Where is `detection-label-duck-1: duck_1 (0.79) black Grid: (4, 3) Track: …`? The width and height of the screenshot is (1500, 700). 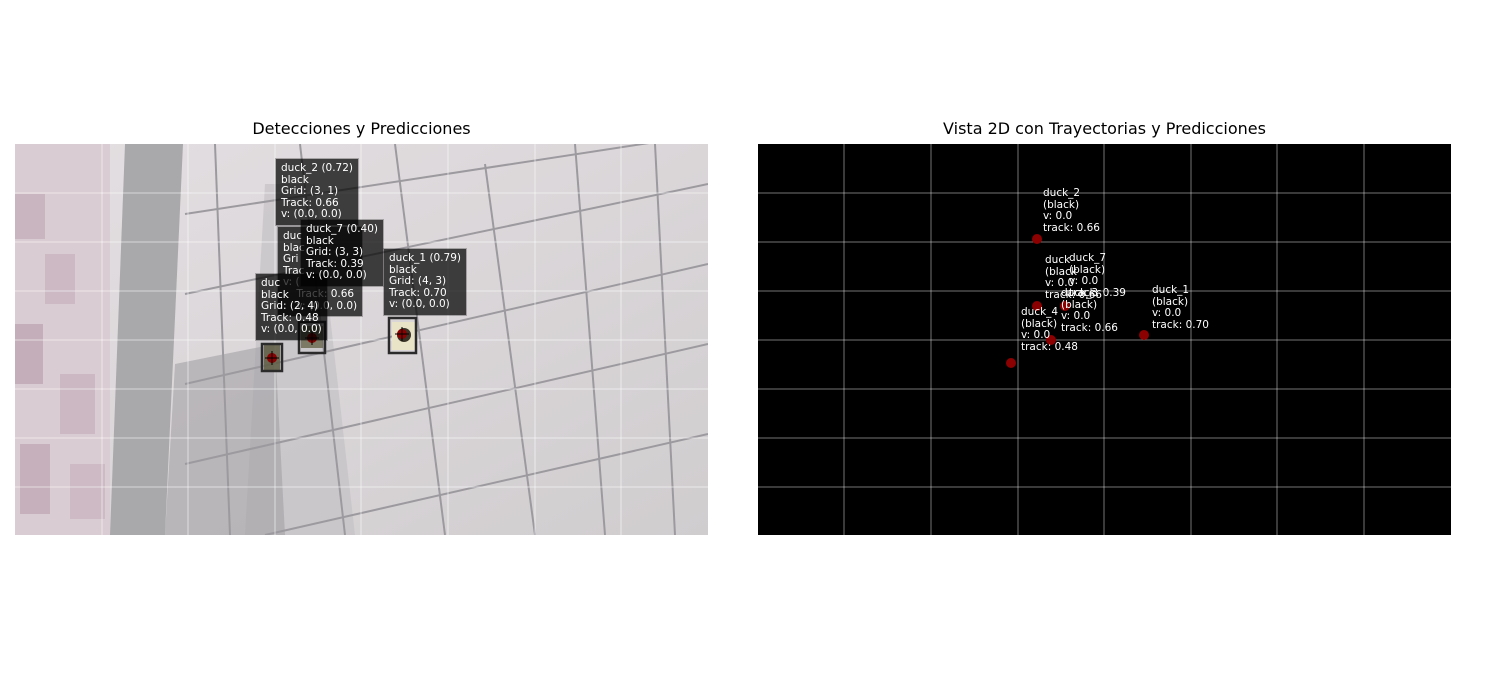
detection-label-duck-1: duck_1 (0.79) black Grid: (4, 3) Track: … is located at coordinates (425, 282).